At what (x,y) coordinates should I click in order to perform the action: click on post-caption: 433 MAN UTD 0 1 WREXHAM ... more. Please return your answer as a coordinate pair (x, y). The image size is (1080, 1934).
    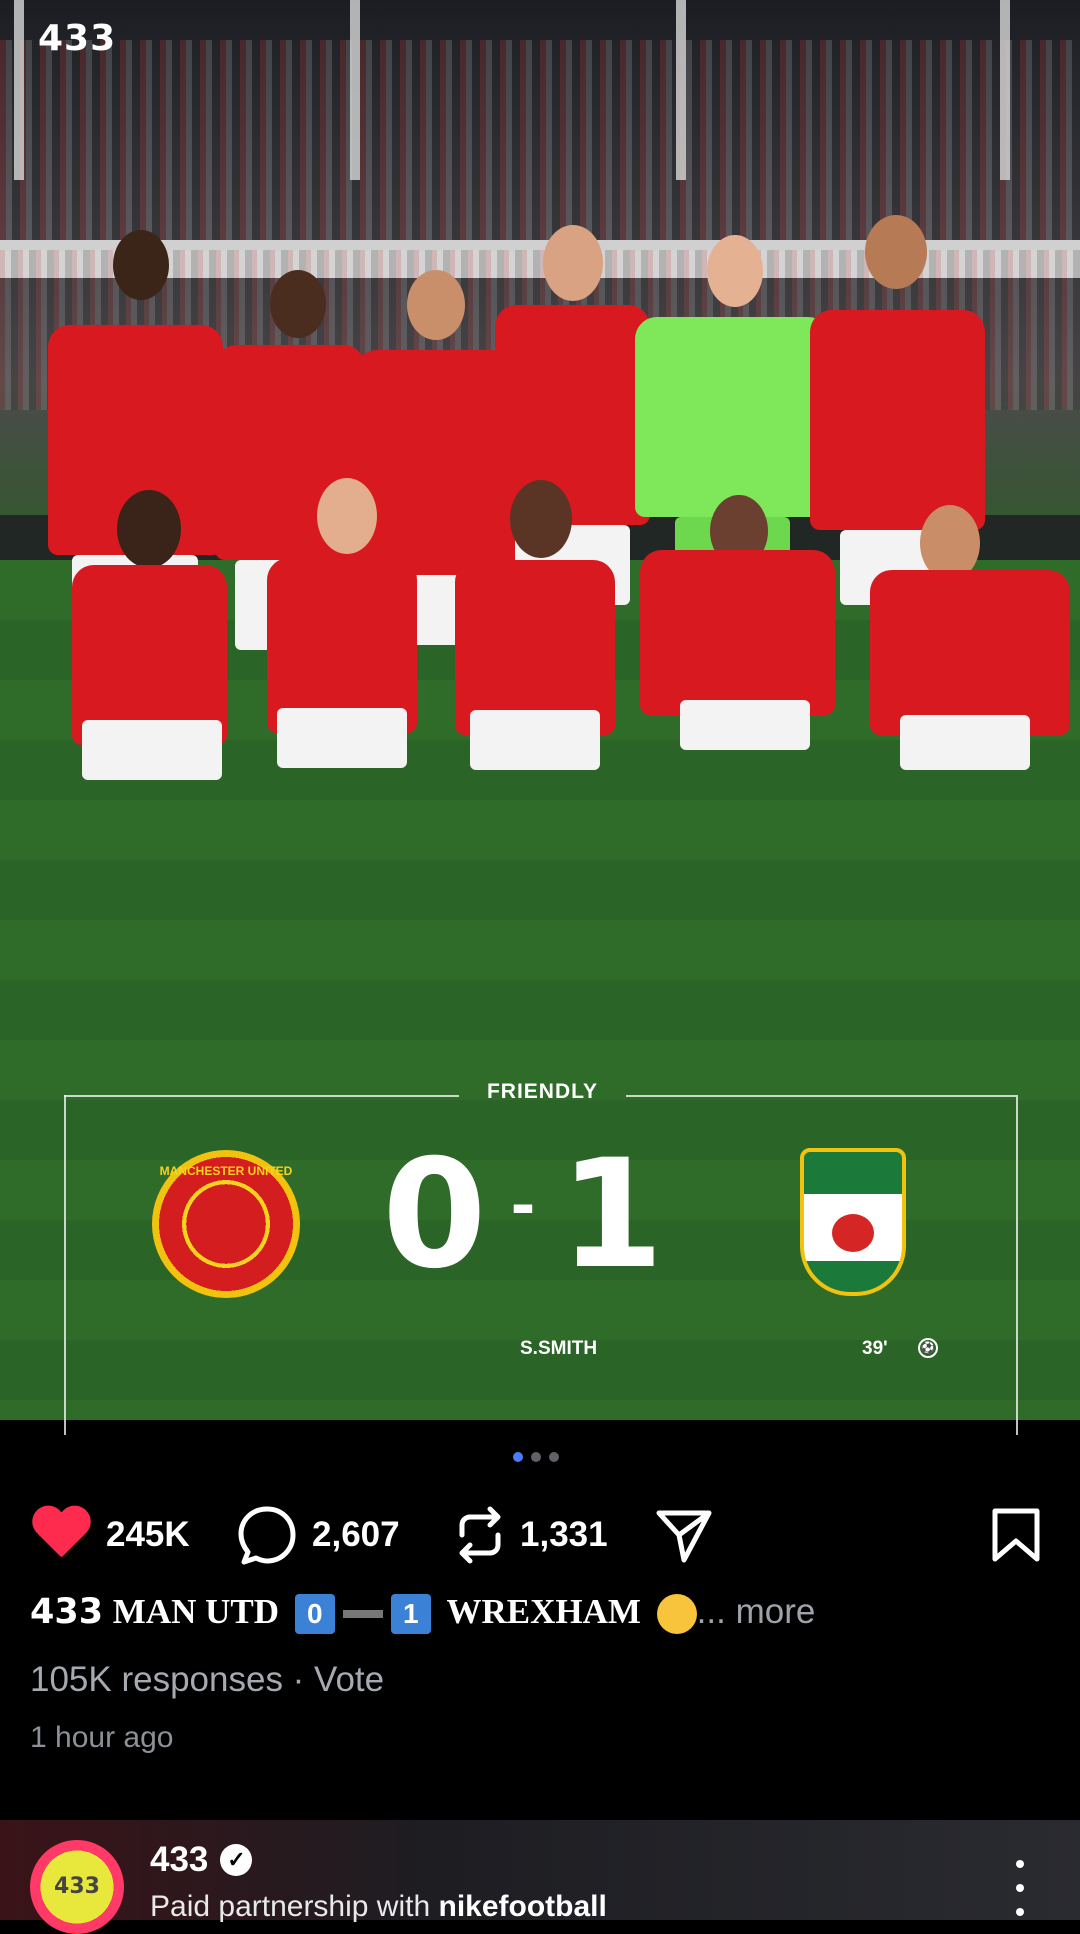
    Looking at the image, I should click on (422, 1613).